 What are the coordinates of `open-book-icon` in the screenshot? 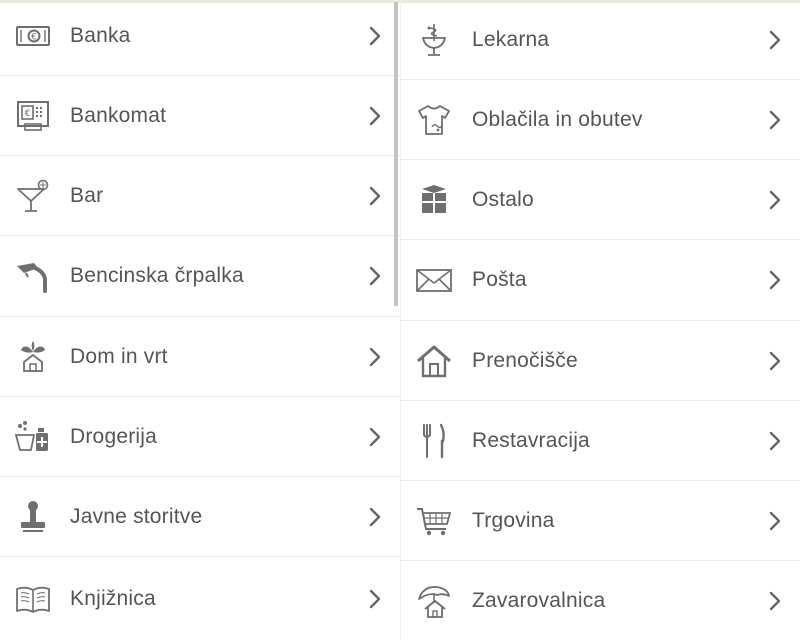 It's located at (33, 599).